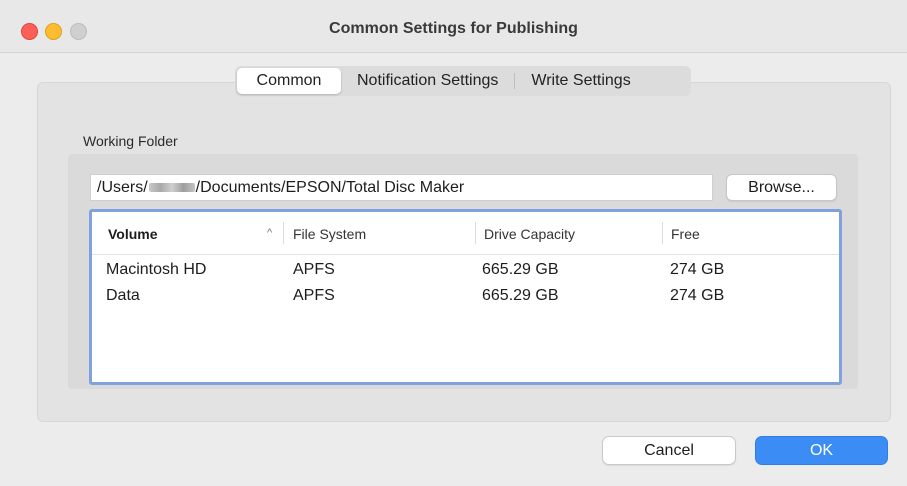 The height and width of the screenshot is (486, 907). Describe the element at coordinates (156, 269) in the screenshot. I see `cell-volume: Macintosh HD` at that location.